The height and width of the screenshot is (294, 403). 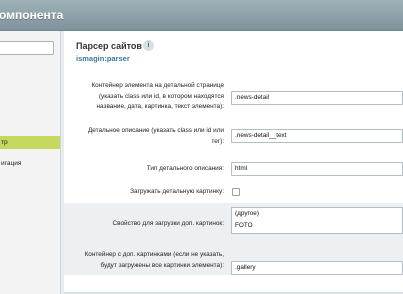 What do you see at coordinates (201, 15) in the screenshot?
I see `title-bar: омпонента` at bounding box center [201, 15].